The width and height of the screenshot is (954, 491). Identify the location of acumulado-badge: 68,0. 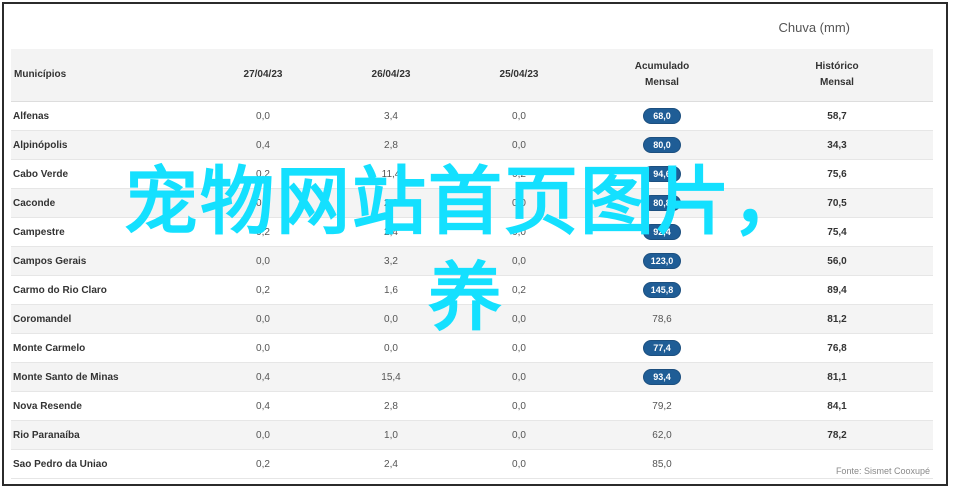
(662, 116).